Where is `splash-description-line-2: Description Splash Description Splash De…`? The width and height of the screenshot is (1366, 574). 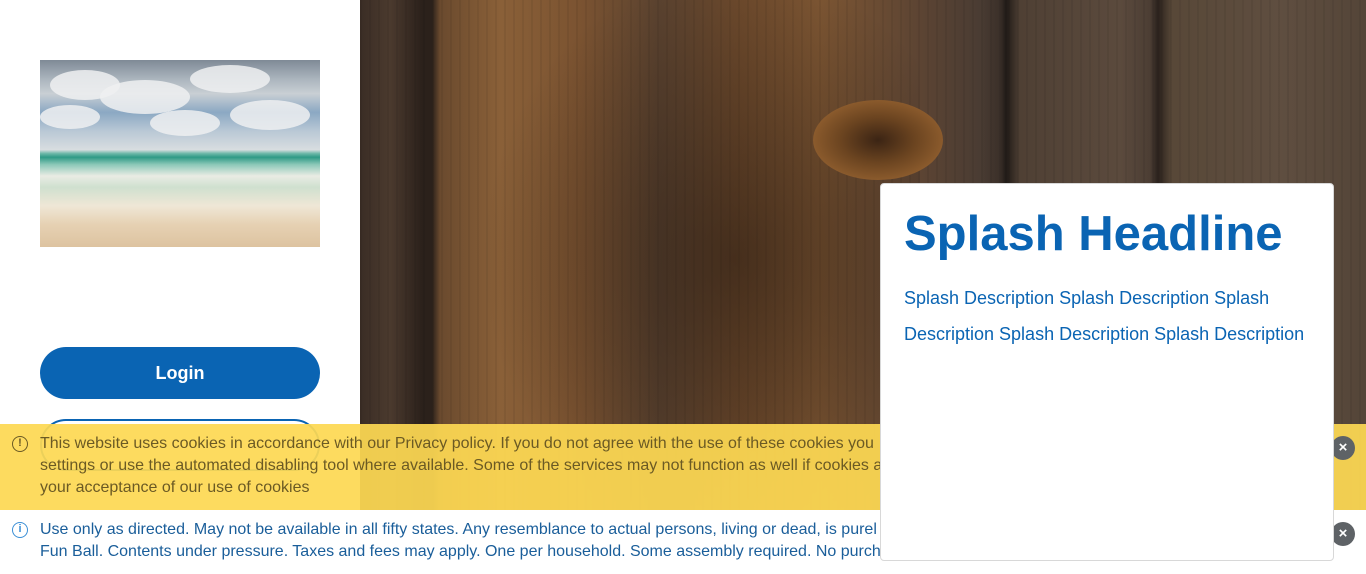
splash-description-line-2: Description Splash Description Splash De… is located at coordinates (1104, 334).